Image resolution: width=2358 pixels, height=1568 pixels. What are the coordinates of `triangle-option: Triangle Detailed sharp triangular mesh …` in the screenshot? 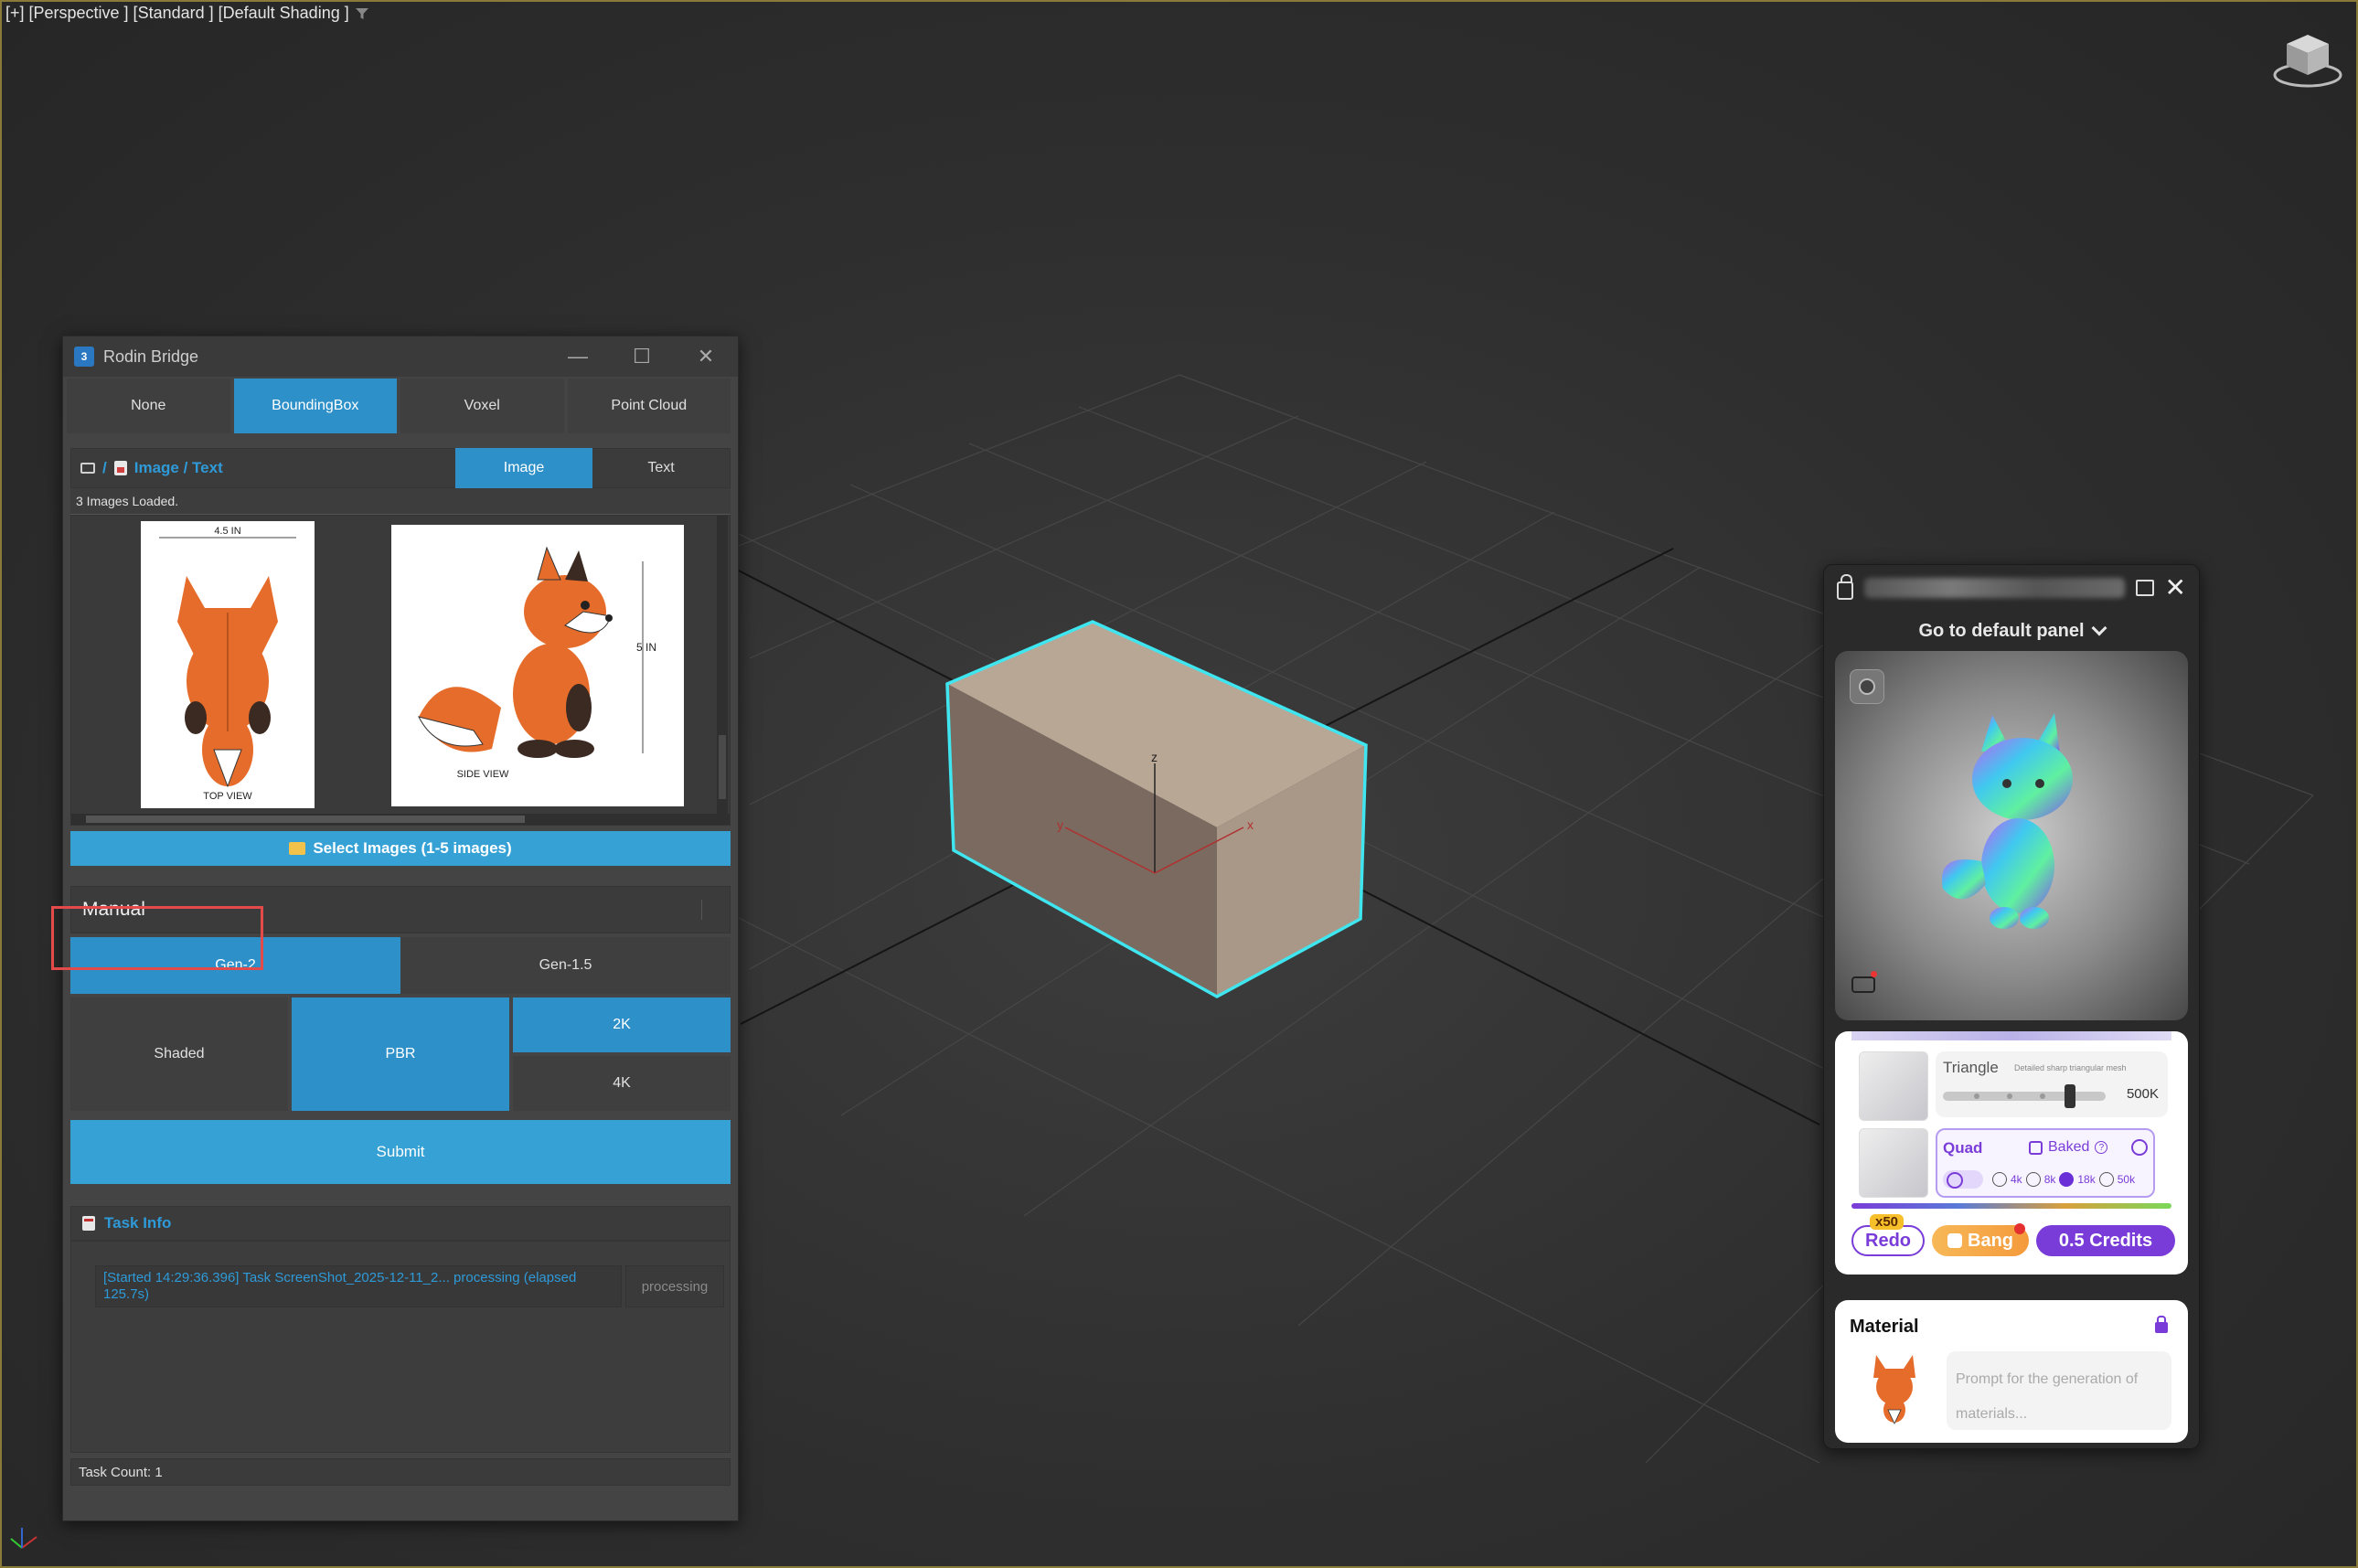 It's located at (2052, 1084).